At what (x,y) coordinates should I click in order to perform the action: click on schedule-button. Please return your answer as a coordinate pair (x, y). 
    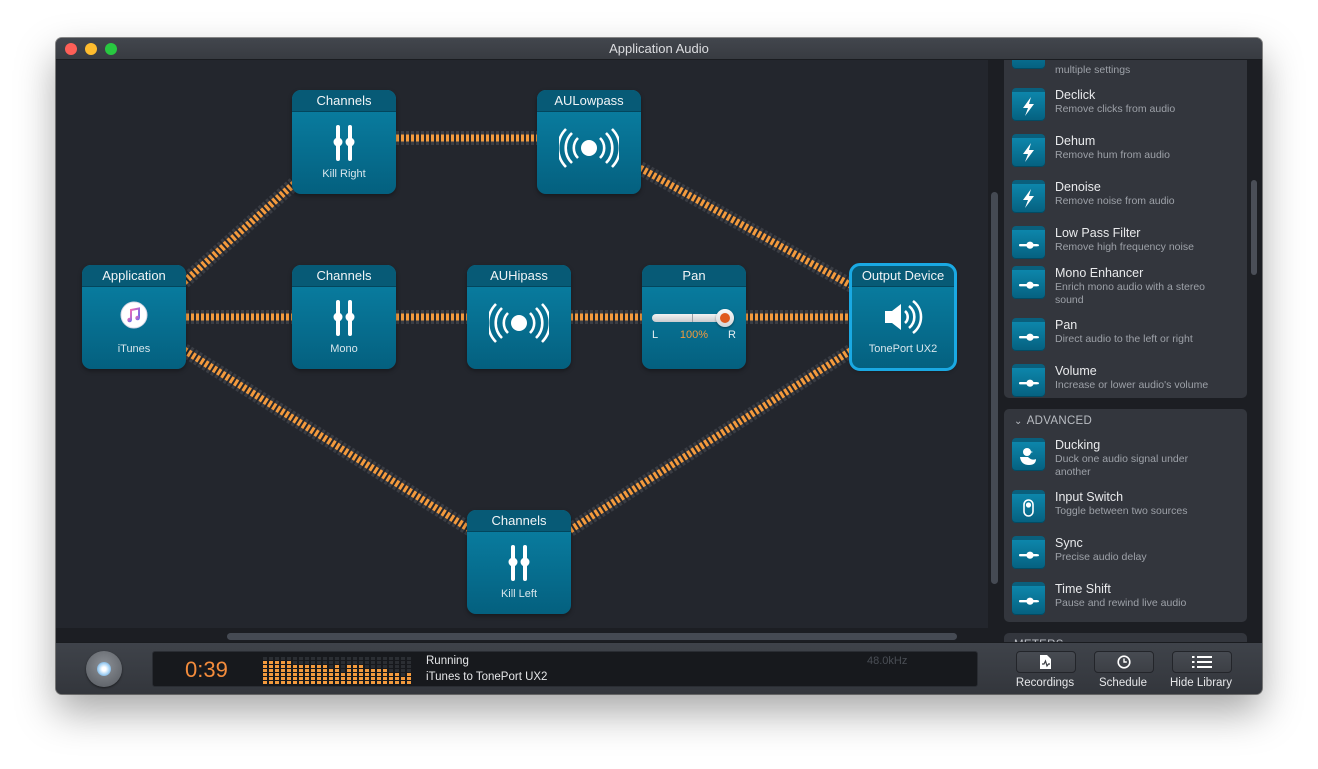
    Looking at the image, I should click on (1124, 662).